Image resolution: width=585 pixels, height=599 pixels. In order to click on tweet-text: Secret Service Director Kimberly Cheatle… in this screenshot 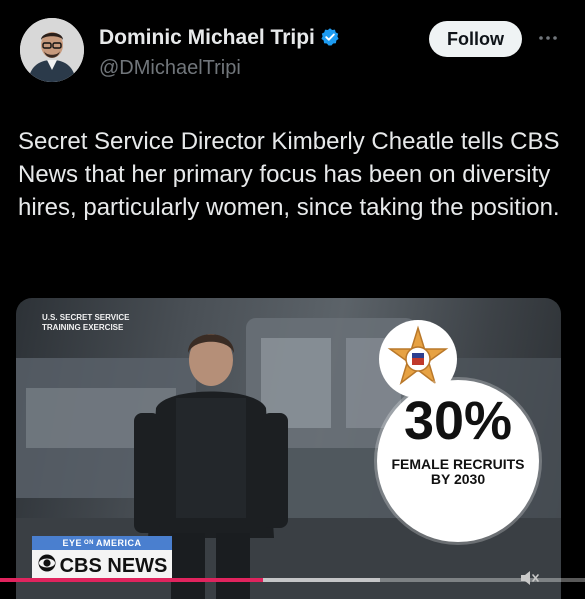, I will do `click(289, 174)`.